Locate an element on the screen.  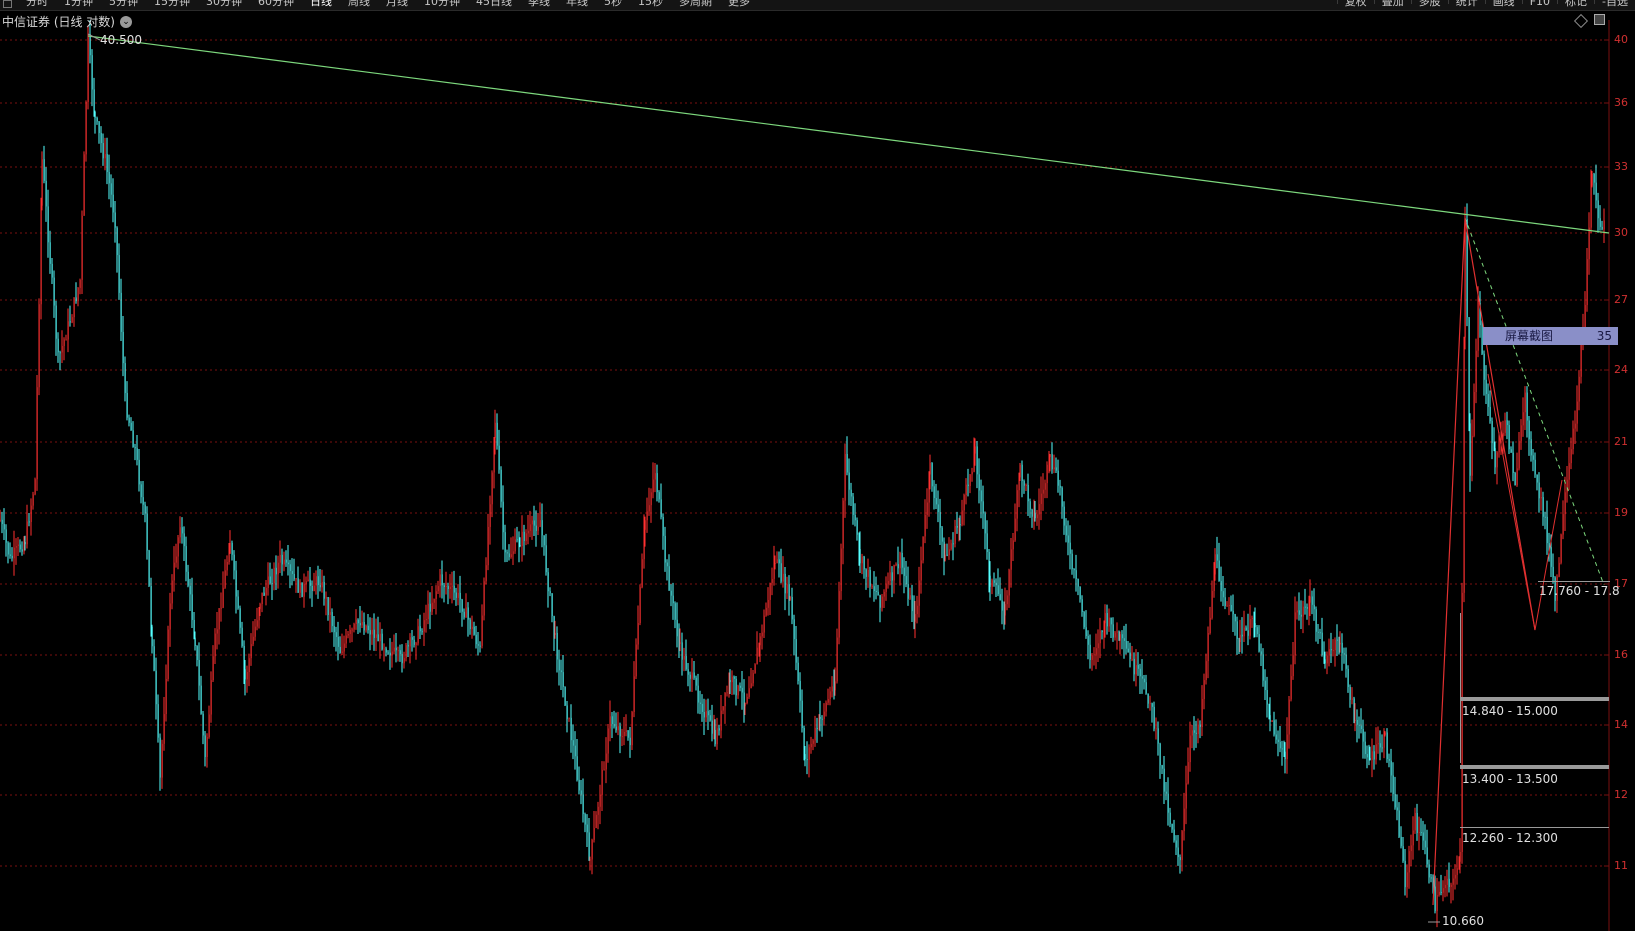
toolbar-button: 复权 is located at coordinates (1355, 3).